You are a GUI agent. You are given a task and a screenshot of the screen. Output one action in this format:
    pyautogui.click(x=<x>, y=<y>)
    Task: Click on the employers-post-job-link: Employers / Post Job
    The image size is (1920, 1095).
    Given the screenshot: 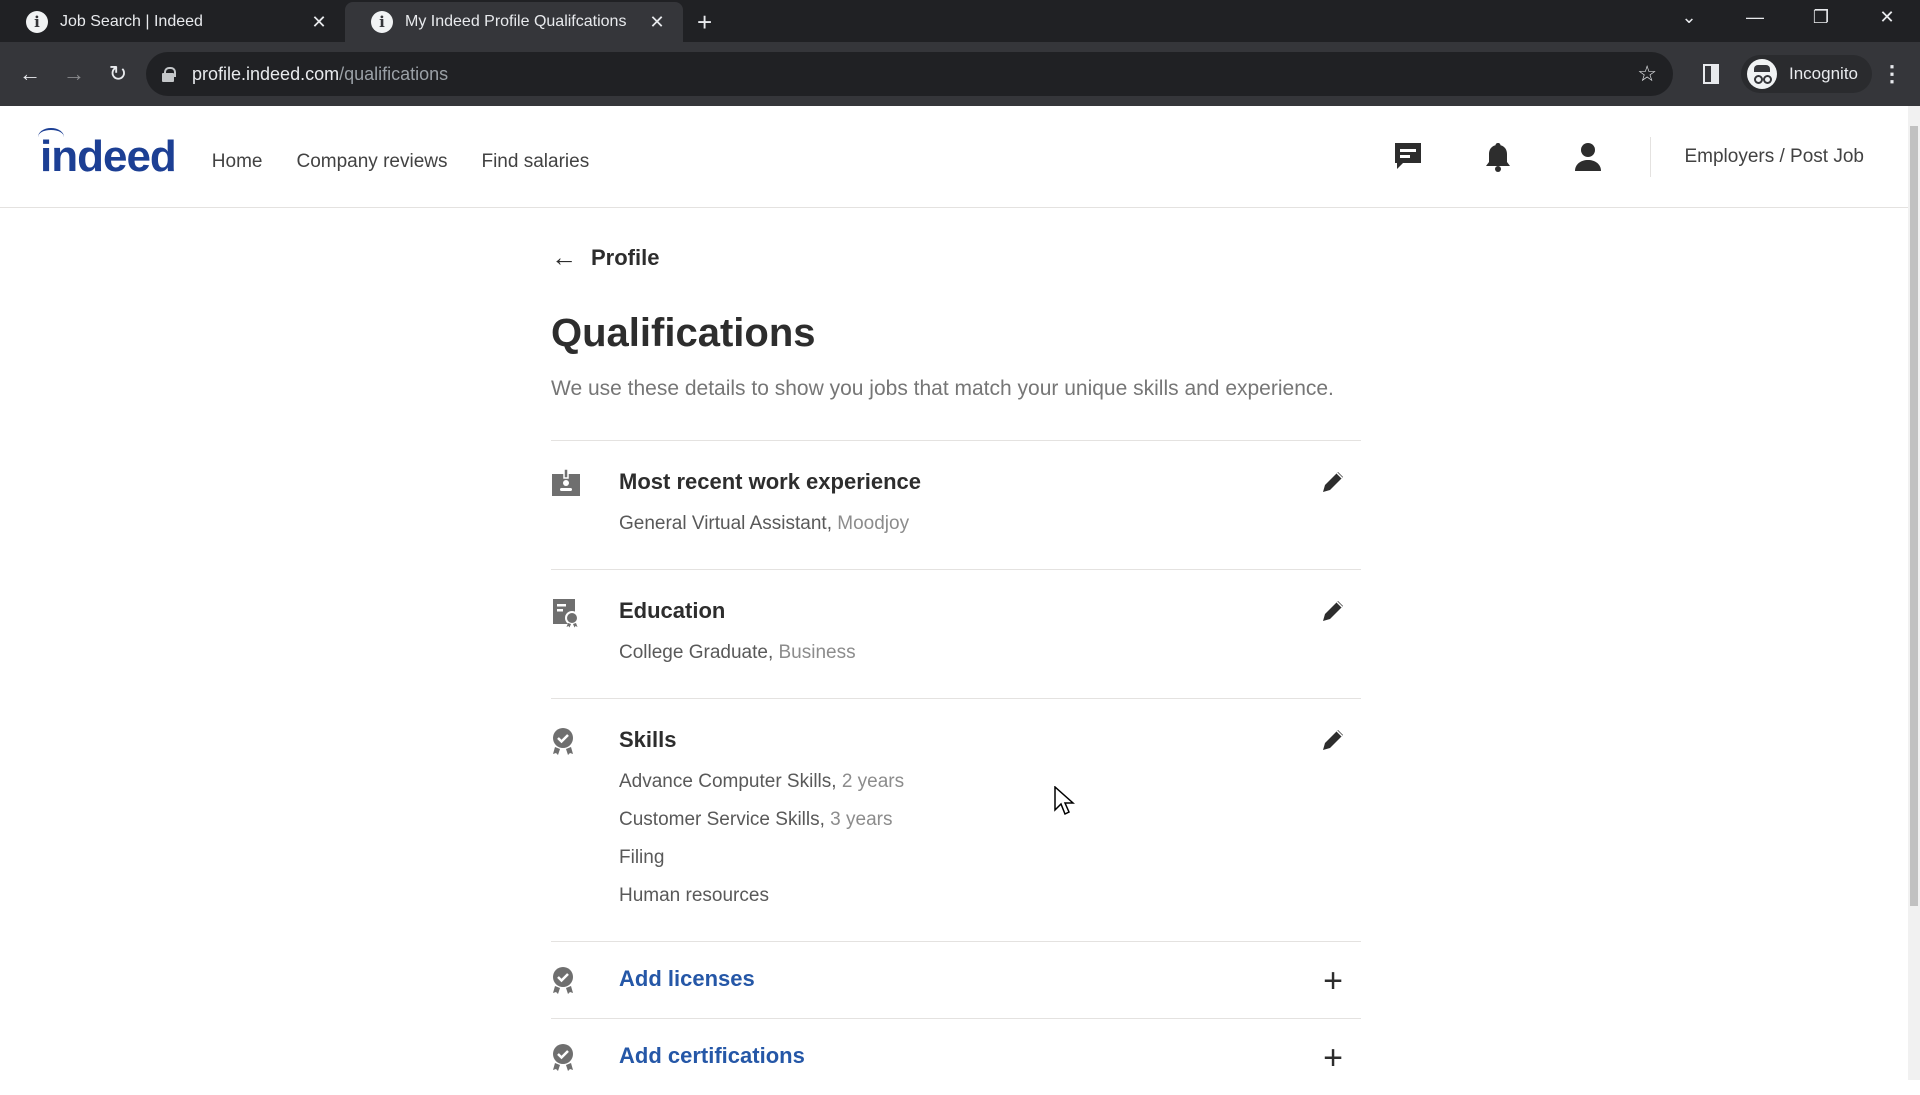 What is the action you would take?
    pyautogui.click(x=1774, y=157)
    